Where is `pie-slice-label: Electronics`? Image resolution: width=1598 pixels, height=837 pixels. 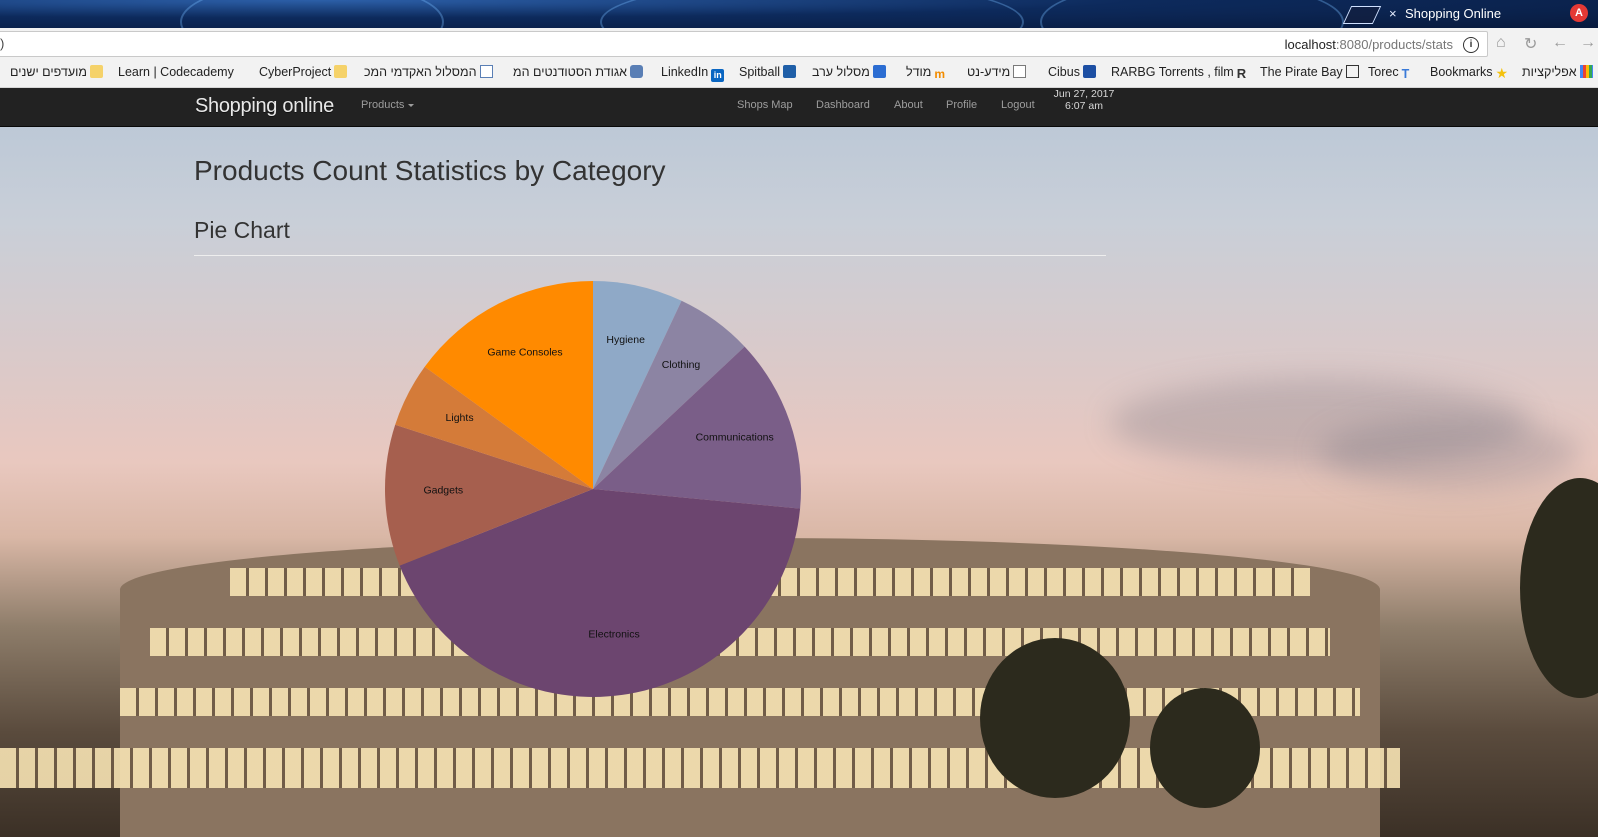 pie-slice-label: Electronics is located at coordinates (613, 634).